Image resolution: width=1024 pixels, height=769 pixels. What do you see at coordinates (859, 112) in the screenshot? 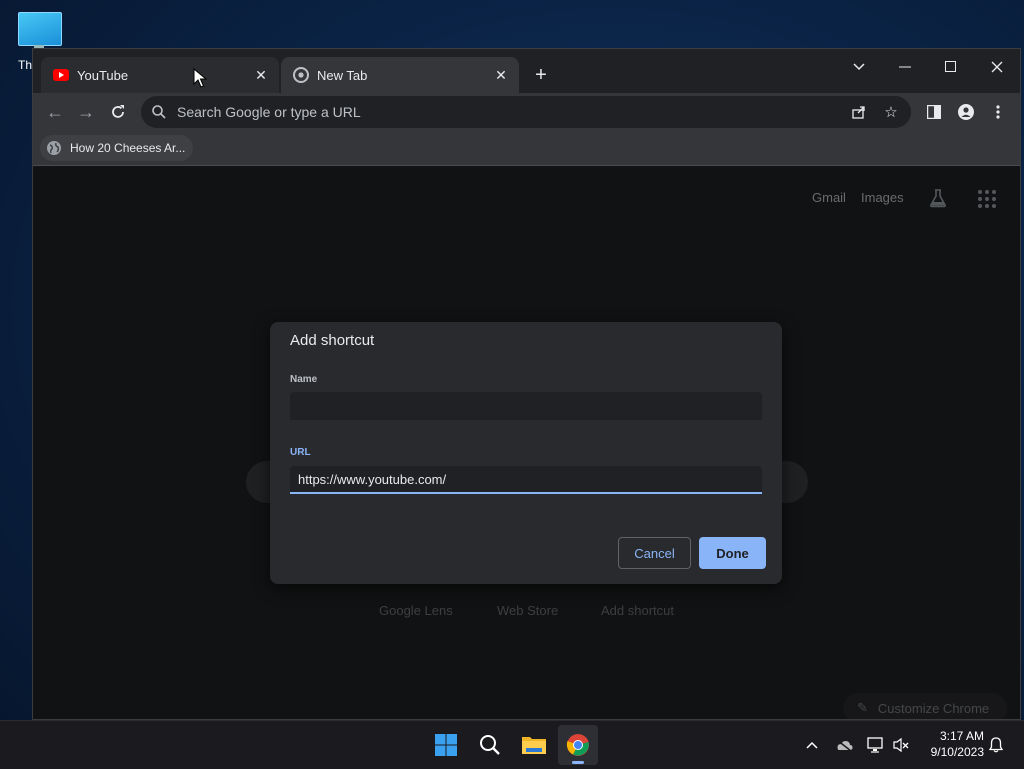
I see `share-icon` at bounding box center [859, 112].